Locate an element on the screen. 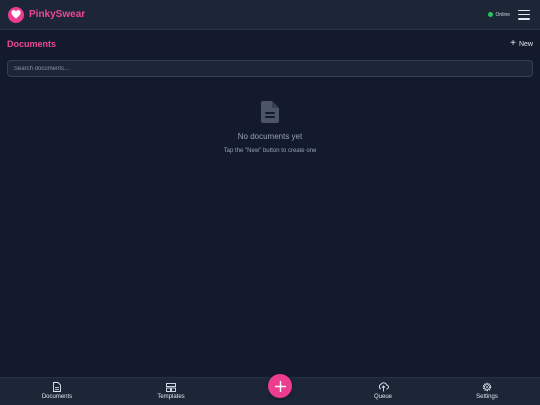  nav-item-queue: Queue is located at coordinates (383, 391).